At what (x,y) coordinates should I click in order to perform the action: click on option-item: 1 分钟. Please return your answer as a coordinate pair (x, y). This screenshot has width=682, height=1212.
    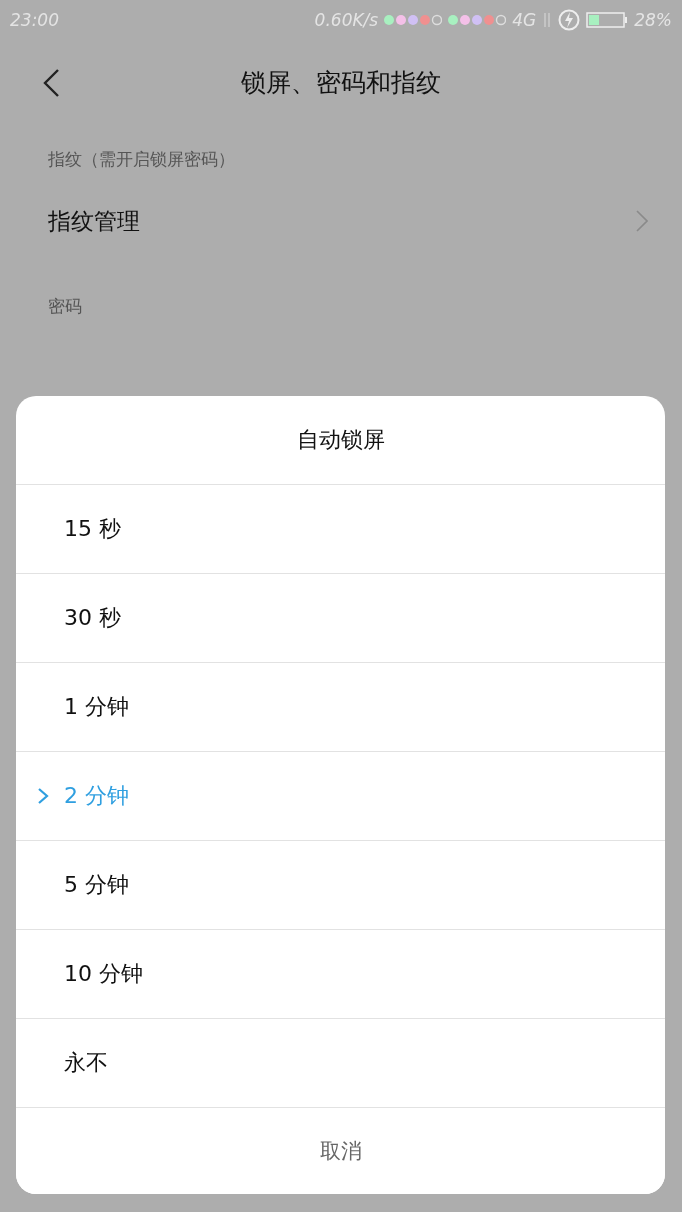
    Looking at the image, I should click on (340, 707).